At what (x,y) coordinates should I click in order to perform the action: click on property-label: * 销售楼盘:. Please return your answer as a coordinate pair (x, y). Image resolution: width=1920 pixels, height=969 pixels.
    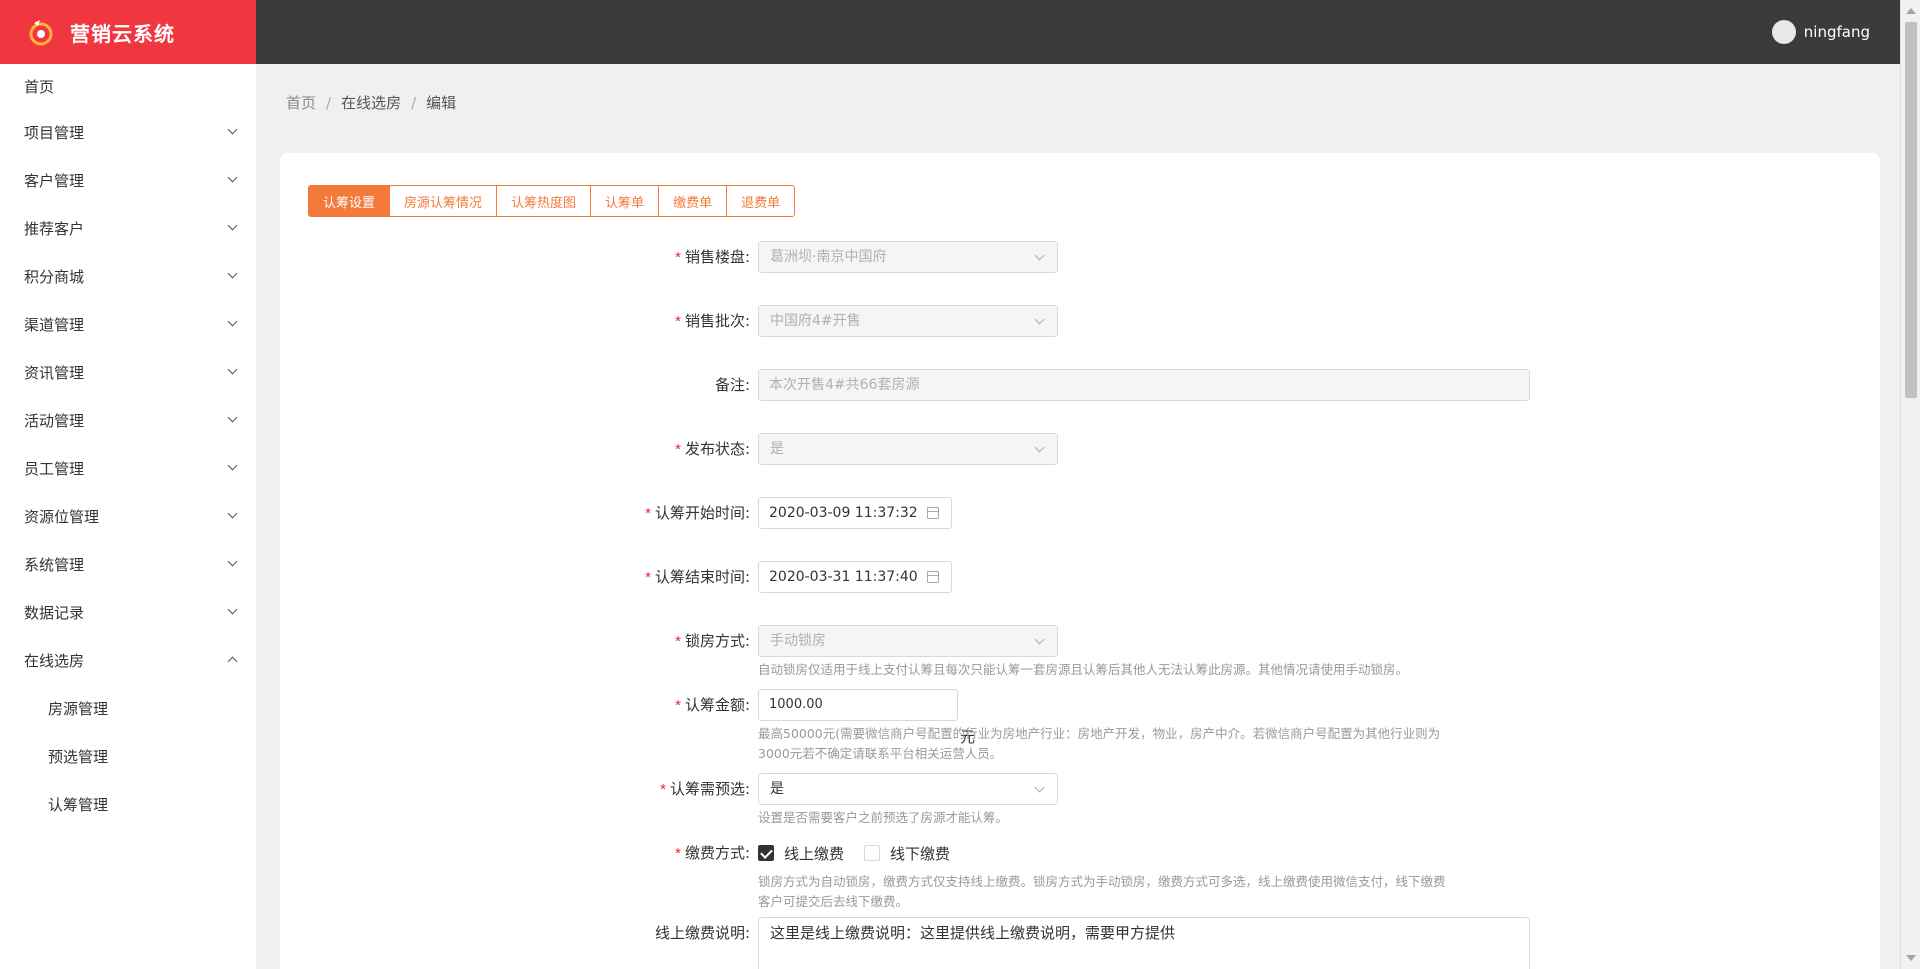
    Looking at the image, I should click on (515, 257).